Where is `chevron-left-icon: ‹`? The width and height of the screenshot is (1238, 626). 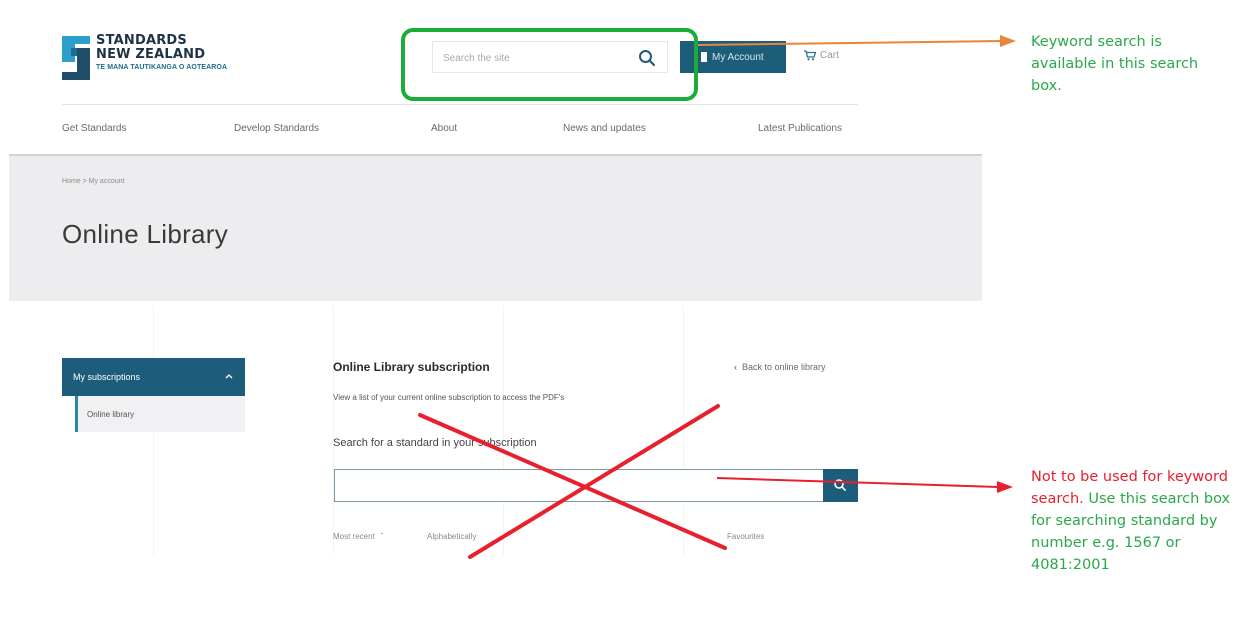
chevron-left-icon: ‹ is located at coordinates (735, 367).